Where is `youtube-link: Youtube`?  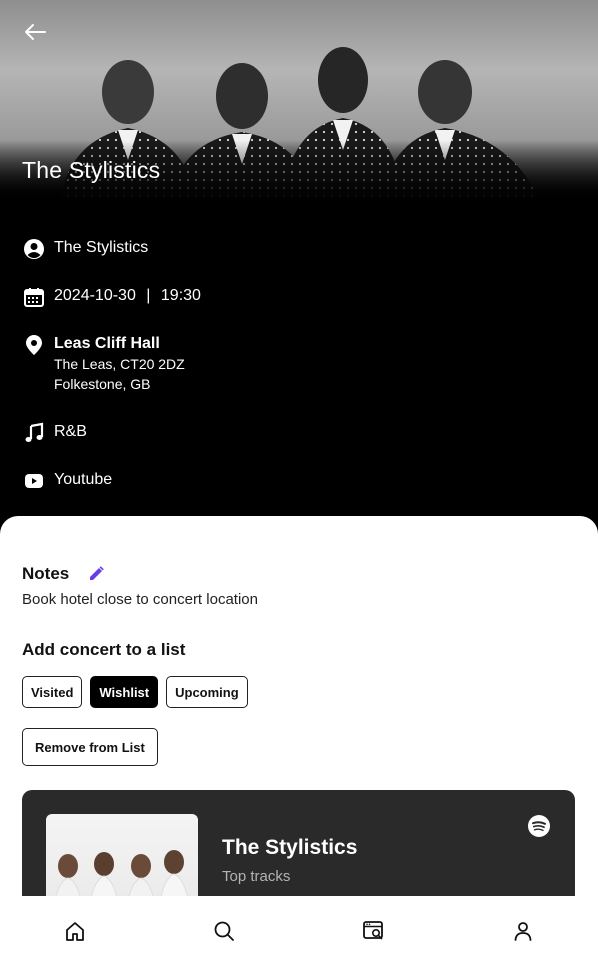 youtube-link: Youtube is located at coordinates (83, 479).